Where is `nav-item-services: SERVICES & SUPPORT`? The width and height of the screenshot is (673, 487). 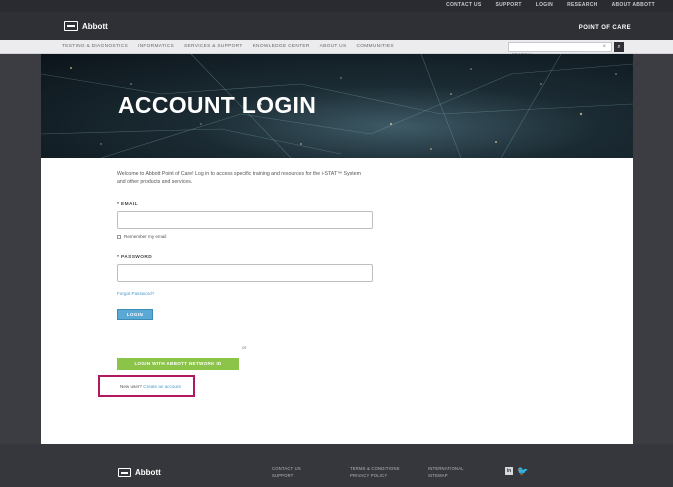
nav-item-services: SERVICES & SUPPORT is located at coordinates (213, 46).